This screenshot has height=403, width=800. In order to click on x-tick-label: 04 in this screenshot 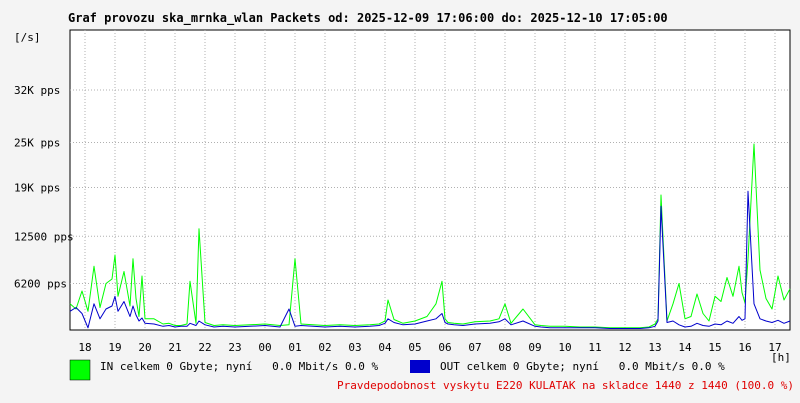, I will do `click(385, 347)`.